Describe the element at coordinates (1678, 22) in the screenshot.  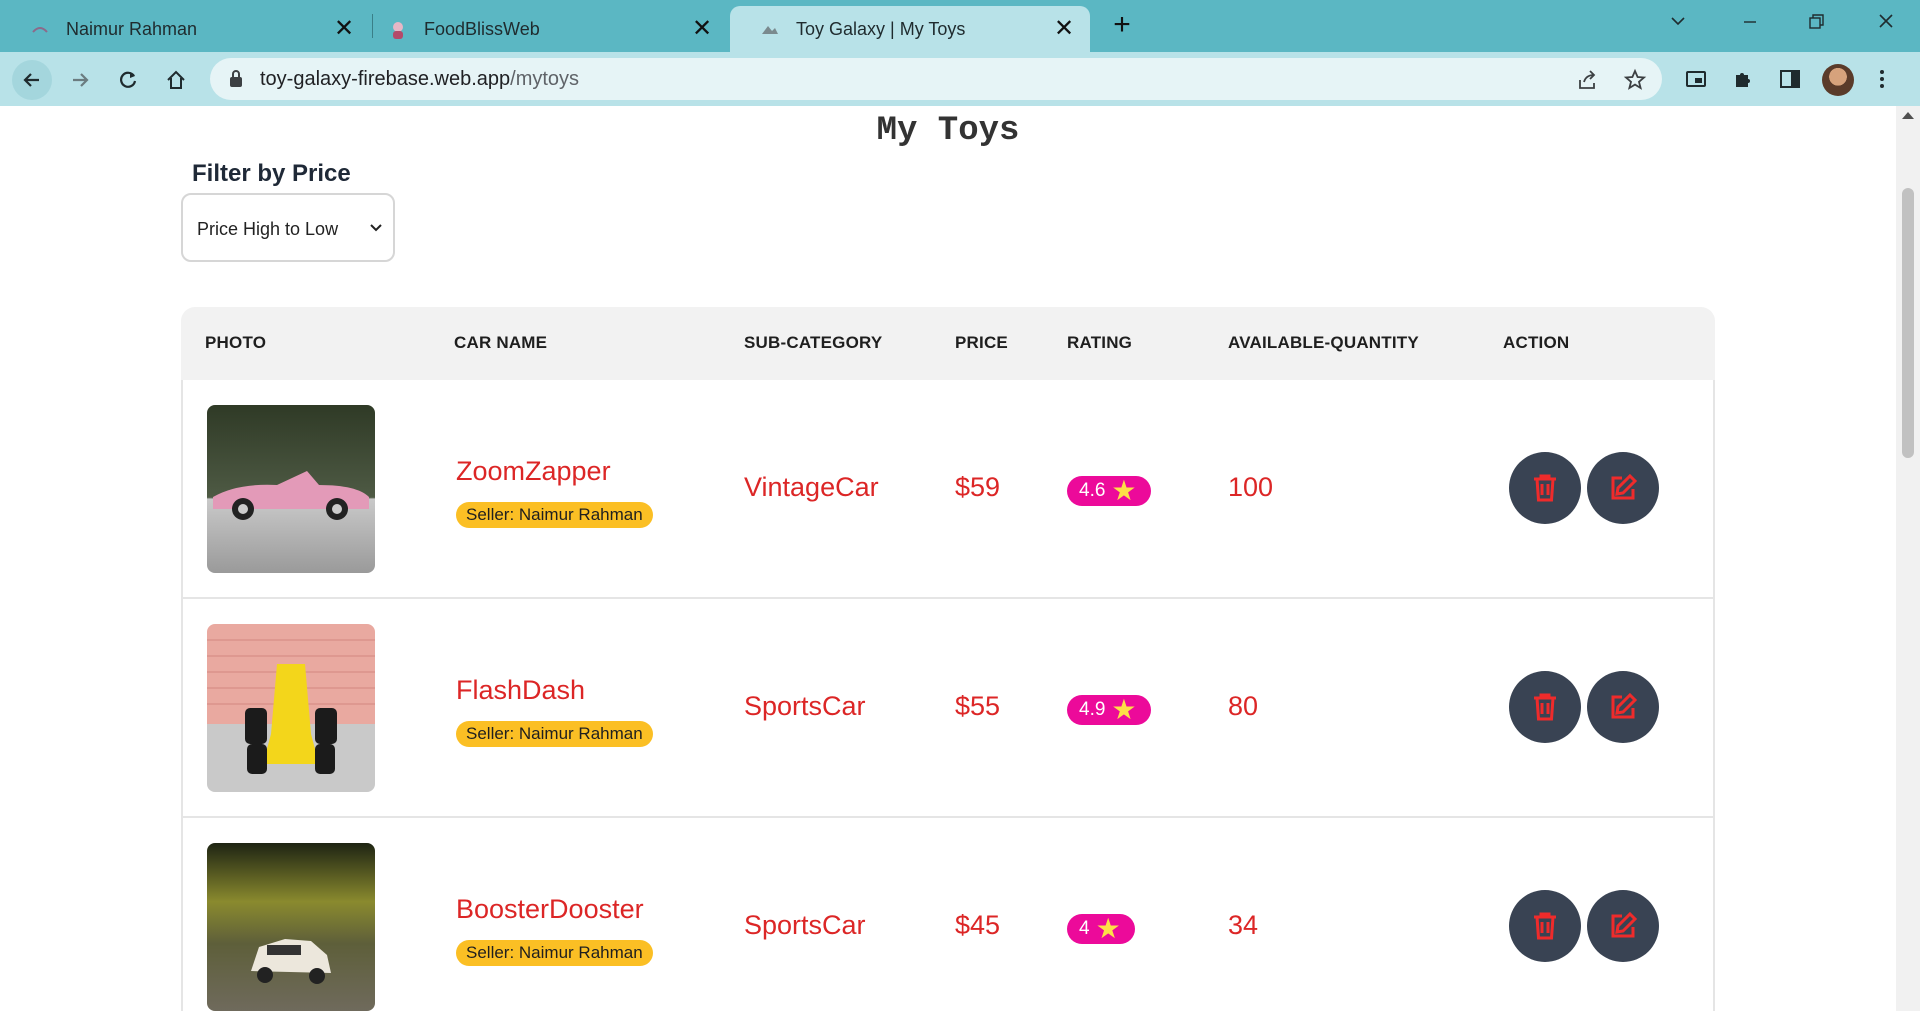
I see `tab-search-chevron-icon` at that location.